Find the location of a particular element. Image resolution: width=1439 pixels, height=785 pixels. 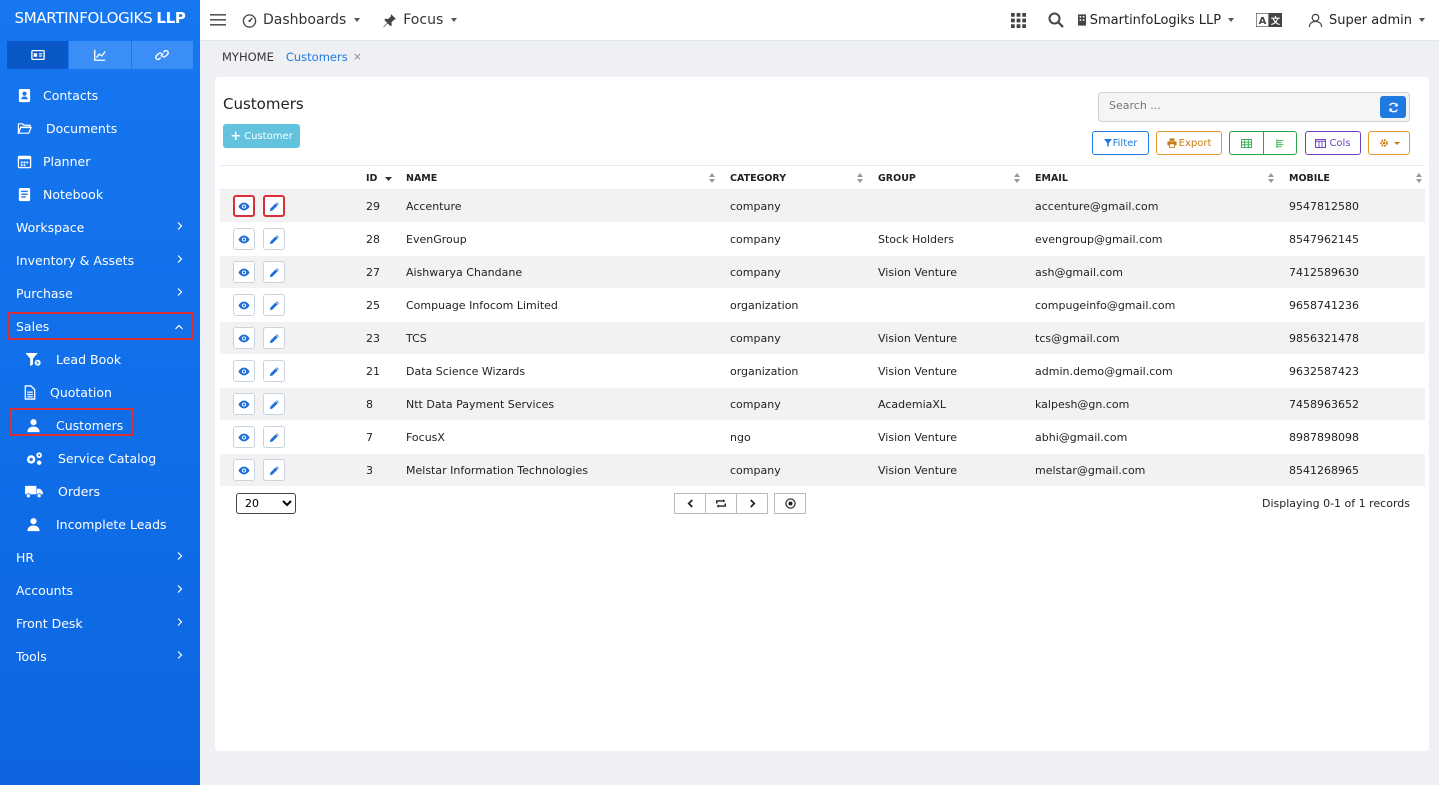

sidebar-item-orders: Orders is located at coordinates (100, 491).